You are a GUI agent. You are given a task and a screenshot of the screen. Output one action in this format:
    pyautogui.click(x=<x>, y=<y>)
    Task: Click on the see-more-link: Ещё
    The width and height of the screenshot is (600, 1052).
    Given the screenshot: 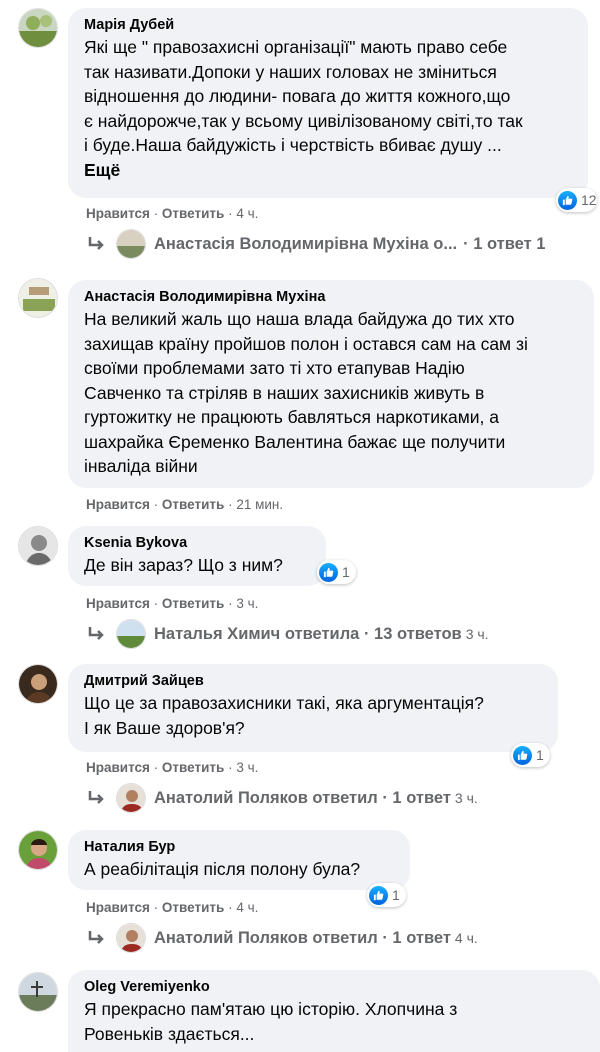 What is the action you would take?
    pyautogui.click(x=328, y=170)
    